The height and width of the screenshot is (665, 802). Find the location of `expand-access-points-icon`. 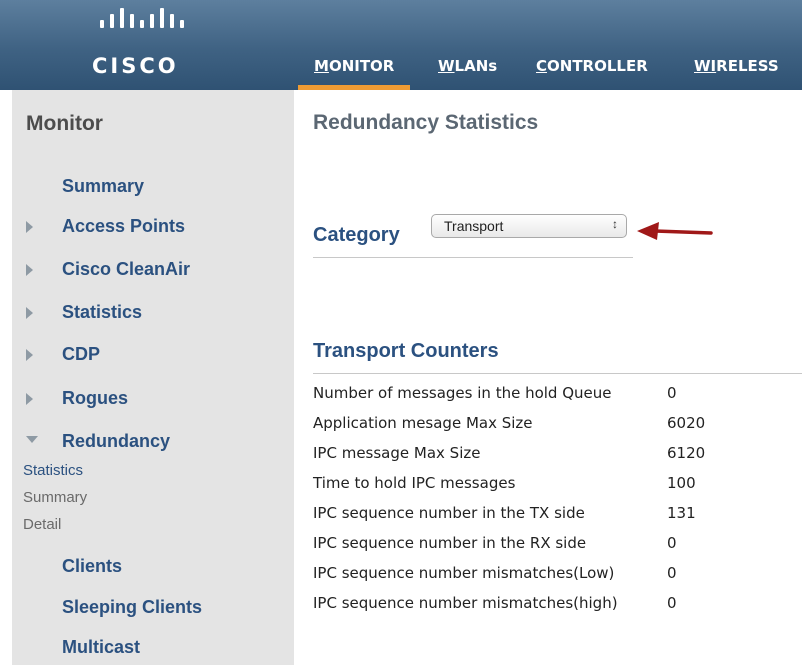

expand-access-points-icon is located at coordinates (29, 227).